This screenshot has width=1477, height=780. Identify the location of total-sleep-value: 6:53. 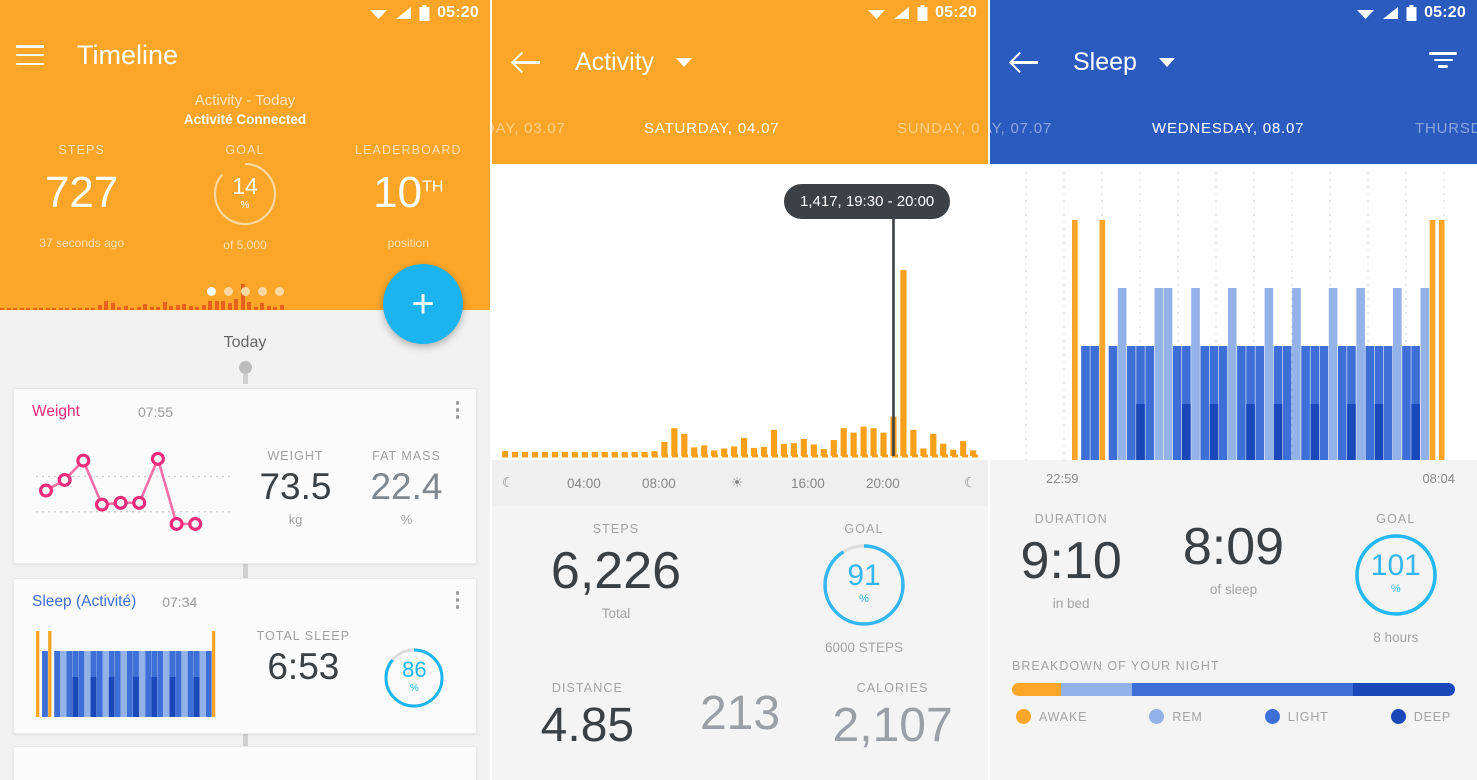
(303, 666).